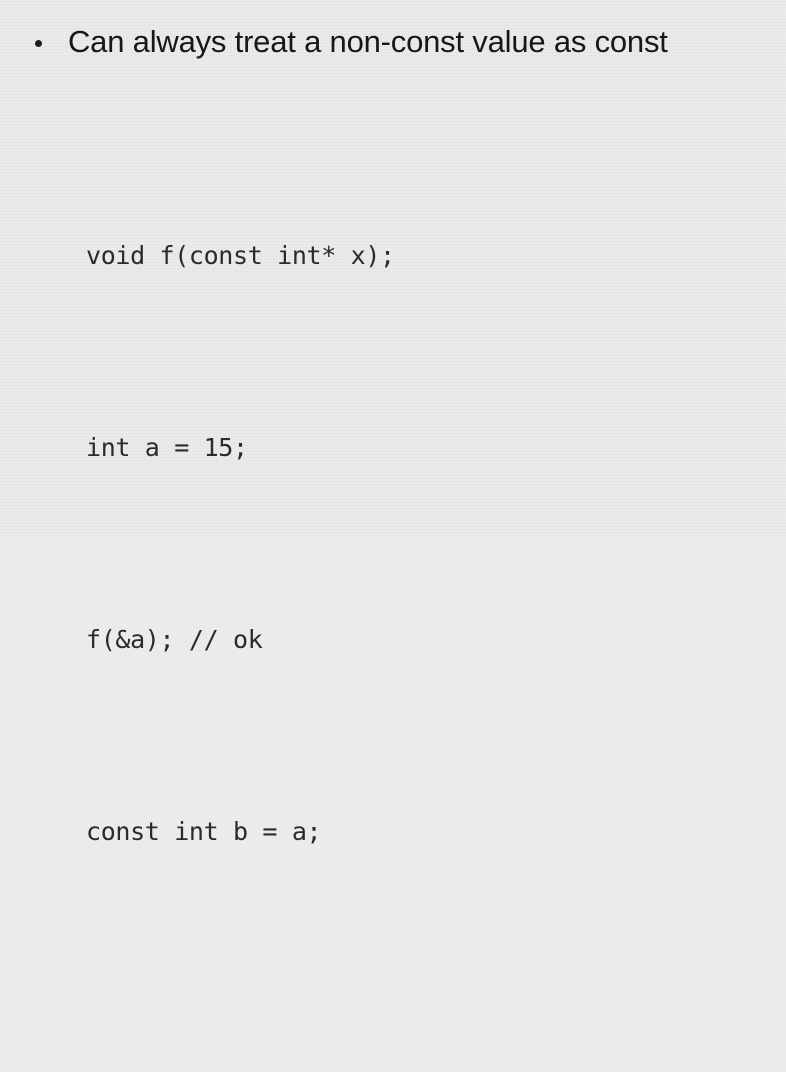 The height and width of the screenshot is (1072, 786). Describe the element at coordinates (38, 43) in the screenshot. I see `bullet-dot-icon` at that location.